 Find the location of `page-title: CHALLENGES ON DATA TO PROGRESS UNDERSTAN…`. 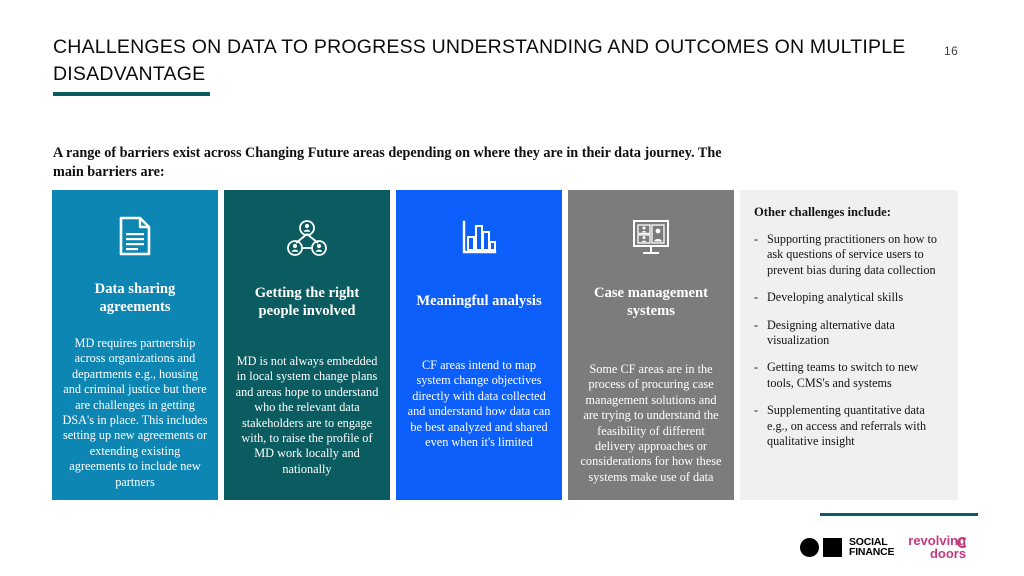

page-title: CHALLENGES ON DATA TO PROGRESS UNDERSTAN… is located at coordinates (479, 60).